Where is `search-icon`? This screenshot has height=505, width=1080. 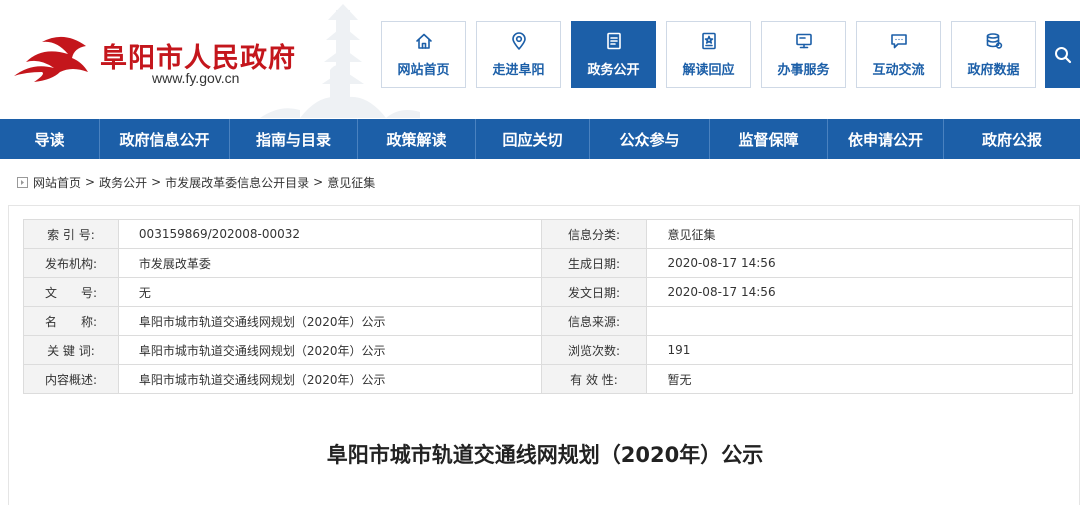
search-icon is located at coordinates (1062, 54).